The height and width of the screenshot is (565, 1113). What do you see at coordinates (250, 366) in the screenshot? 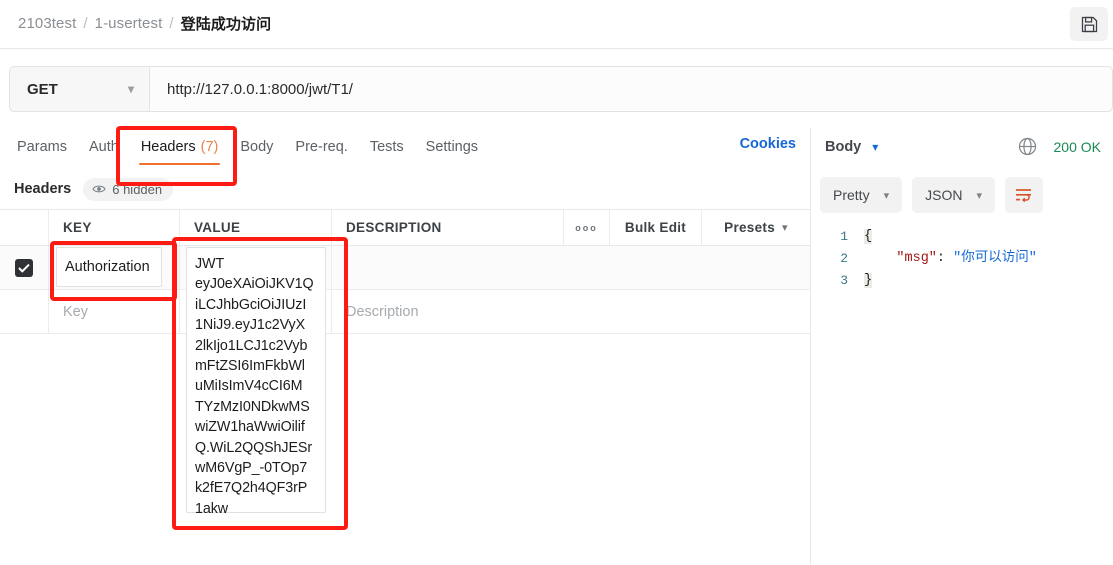
I see `jwt-line: mFtZSI6ImFkbWl` at bounding box center [250, 366].